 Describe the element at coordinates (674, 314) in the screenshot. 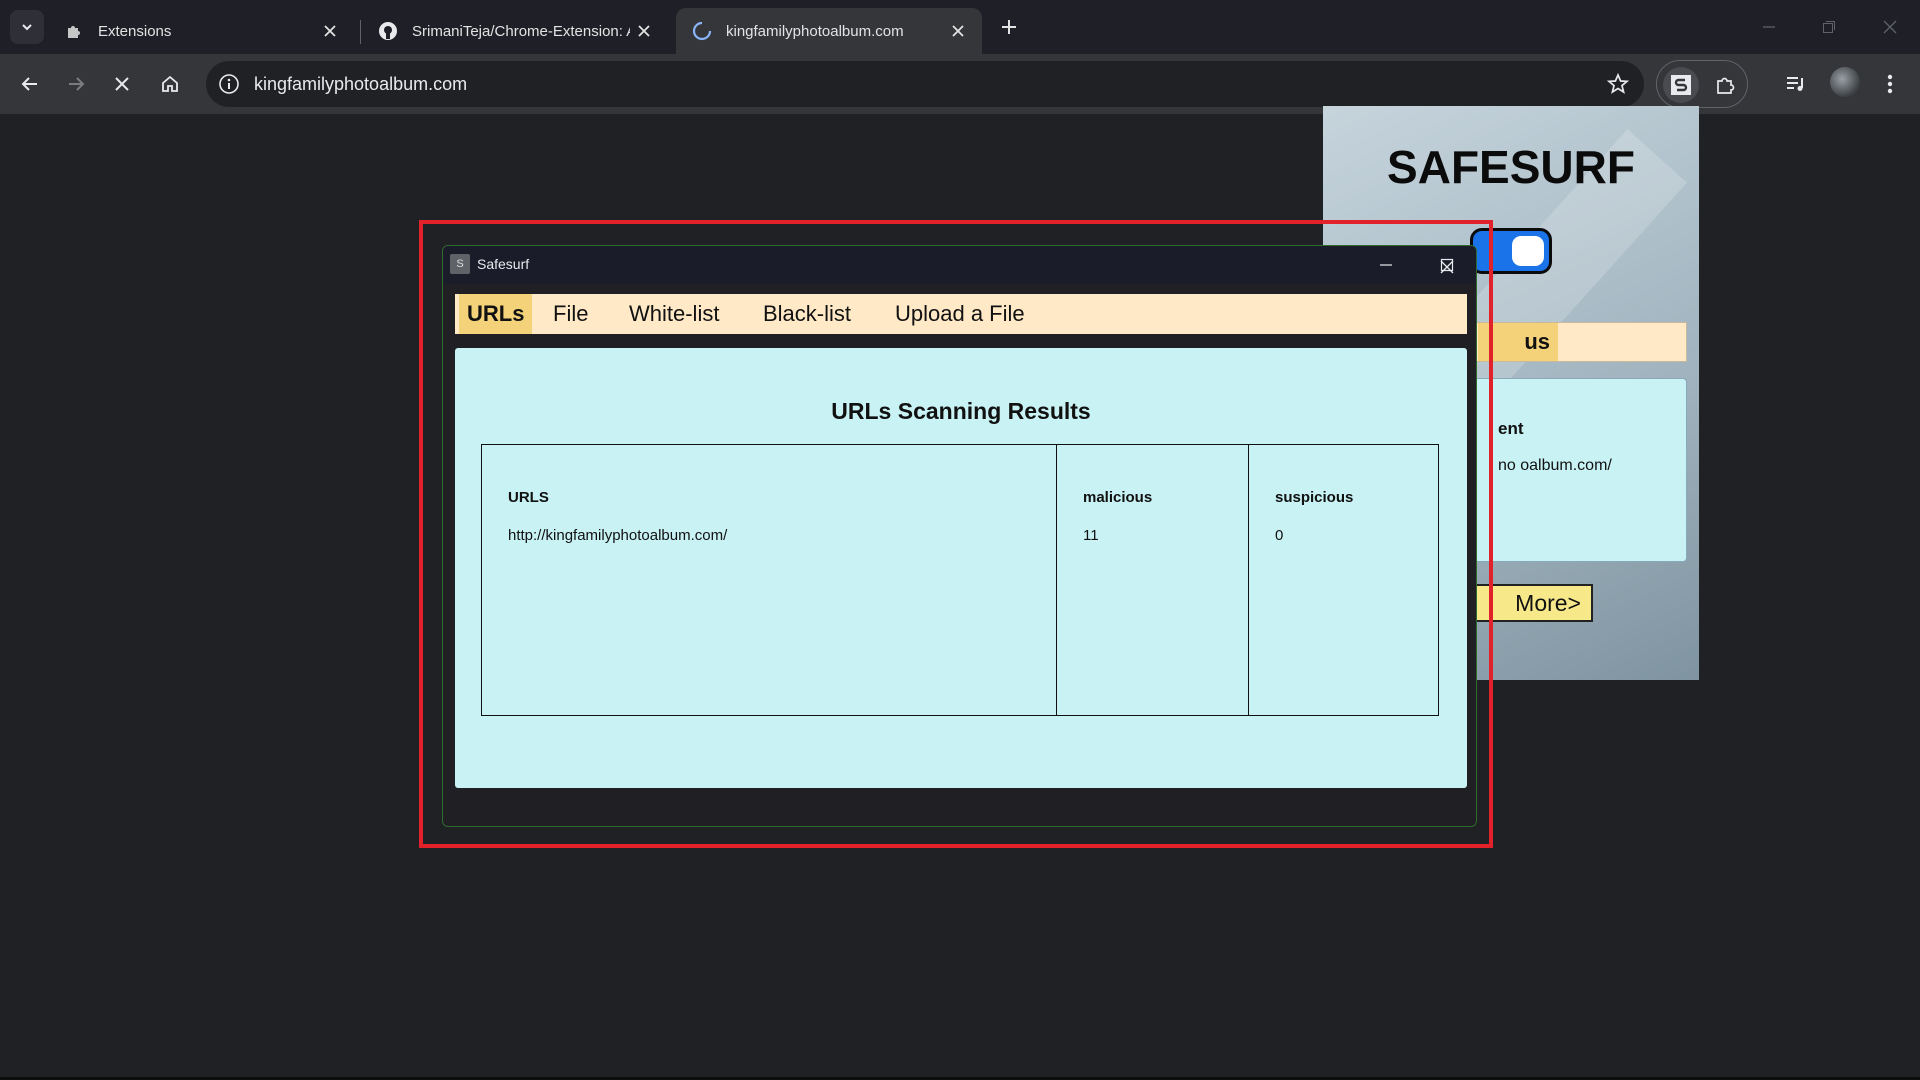

I see `menu-white-list: White-list` at that location.